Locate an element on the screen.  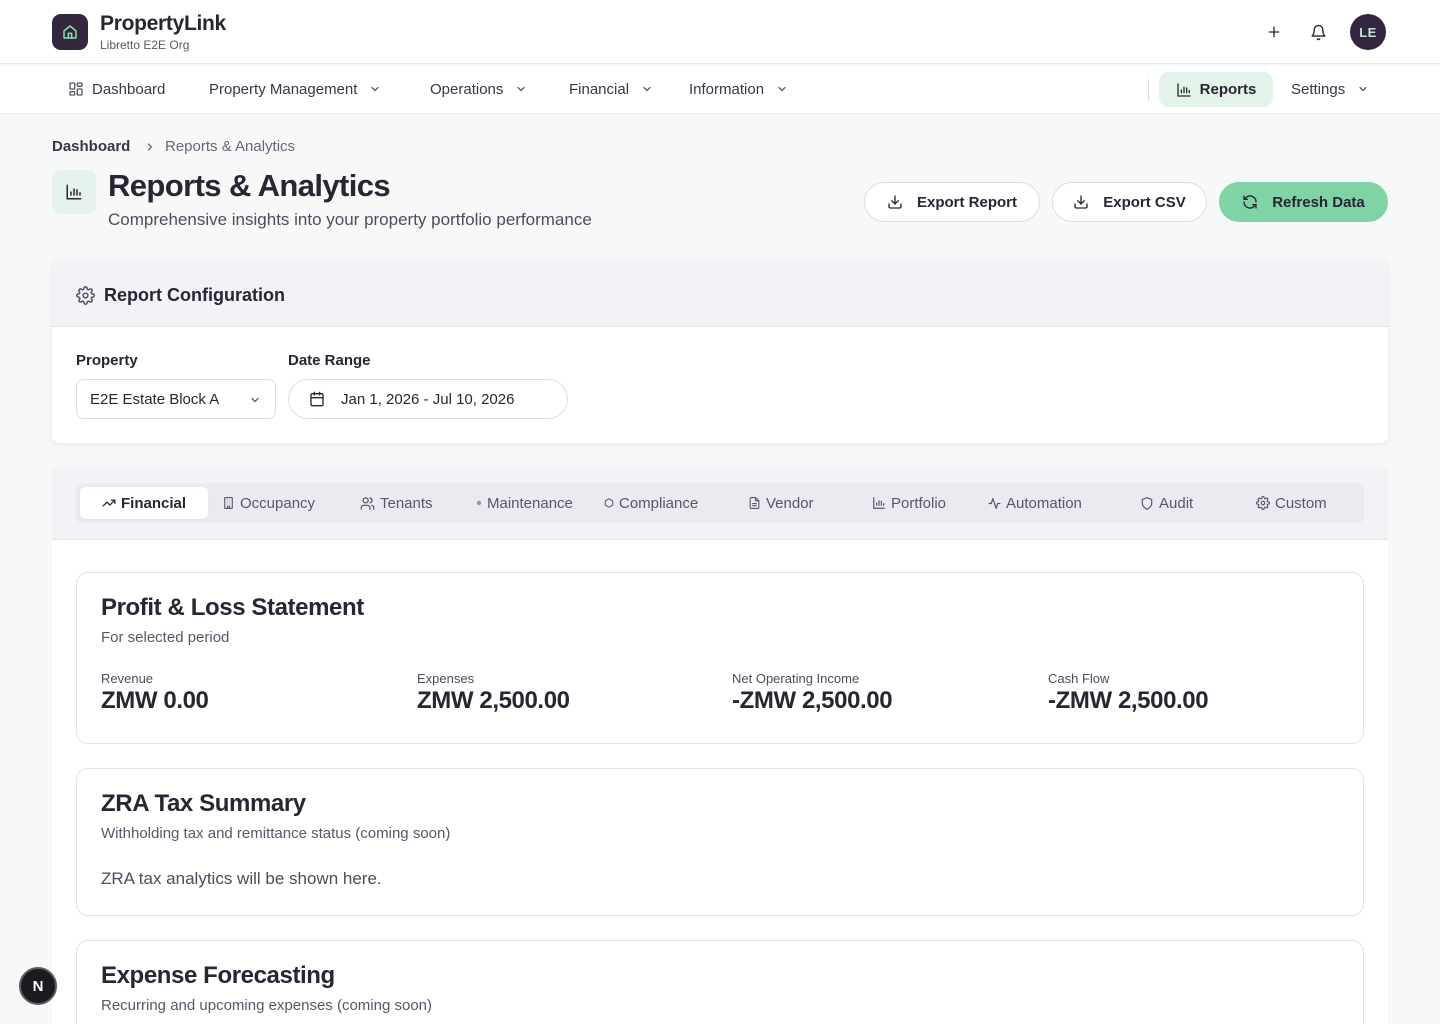
net-operating-income-label: Net Operating Income is located at coordinates (796, 678).